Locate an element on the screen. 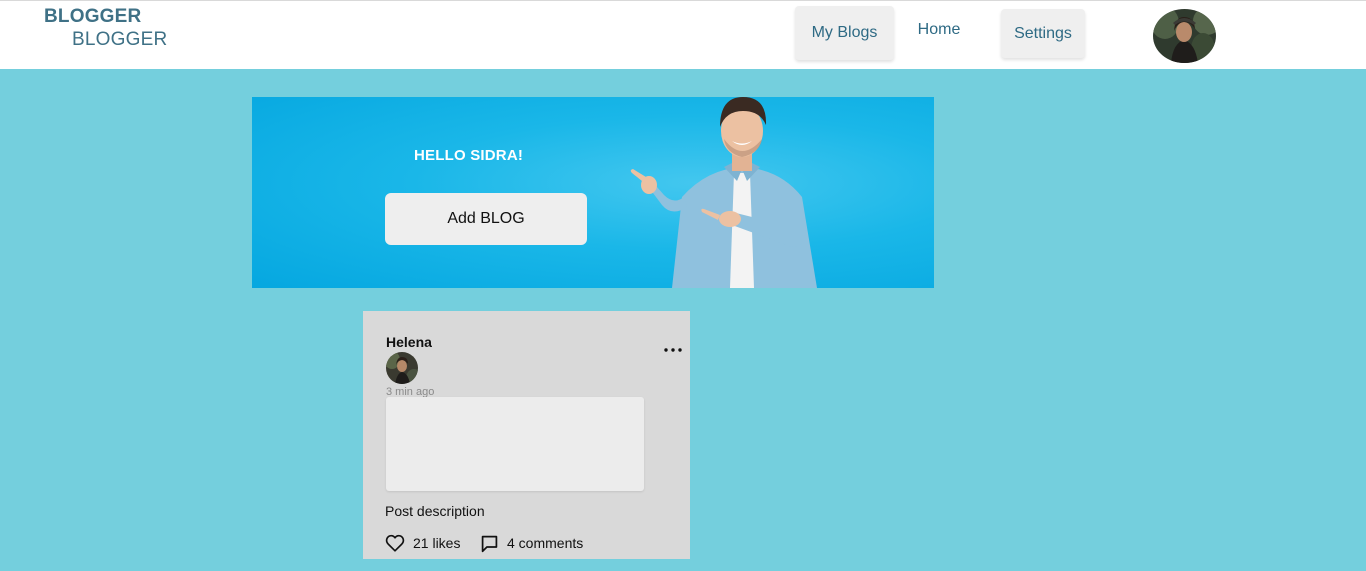 This screenshot has height=571, width=1366. add-blog-button: Add BLOG is located at coordinates (486, 219).